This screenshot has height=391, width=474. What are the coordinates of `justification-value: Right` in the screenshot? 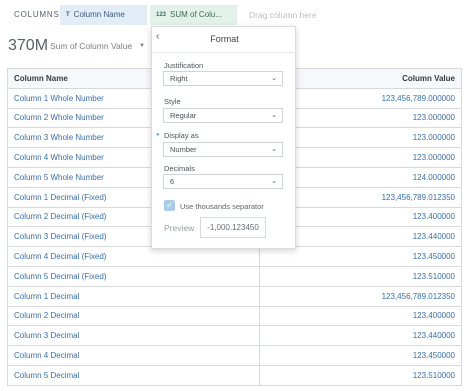 It's located at (179, 78).